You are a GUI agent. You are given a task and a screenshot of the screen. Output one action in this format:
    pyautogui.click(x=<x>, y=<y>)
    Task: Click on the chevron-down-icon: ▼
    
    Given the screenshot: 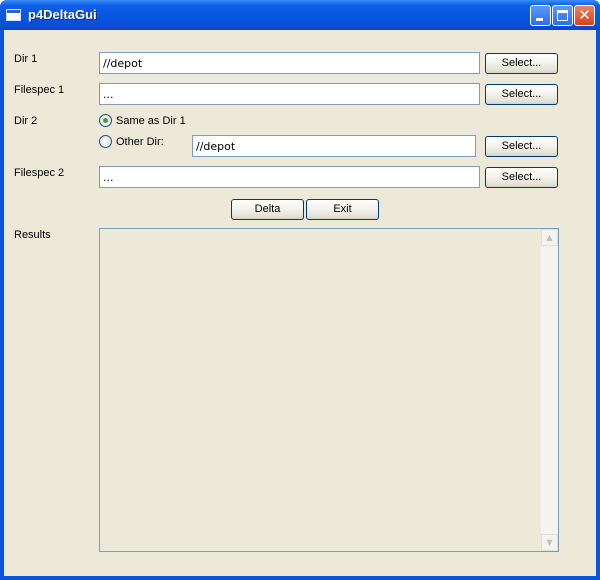 What is the action you would take?
    pyautogui.click(x=549, y=542)
    